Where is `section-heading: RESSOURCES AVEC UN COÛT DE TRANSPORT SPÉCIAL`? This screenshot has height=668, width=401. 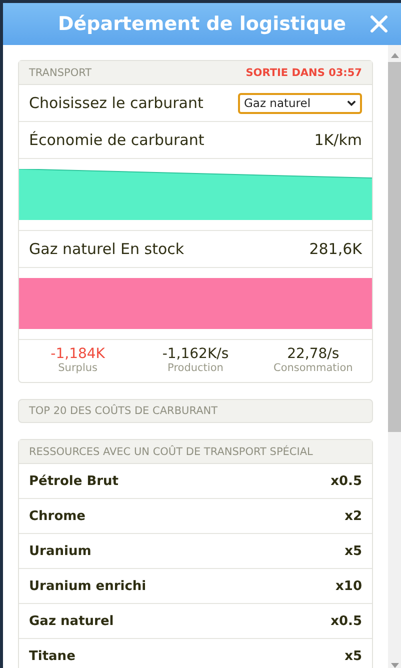
section-heading: RESSOURCES AVEC UN COÛT DE TRANSPORT SPÉCIAL is located at coordinates (171, 452).